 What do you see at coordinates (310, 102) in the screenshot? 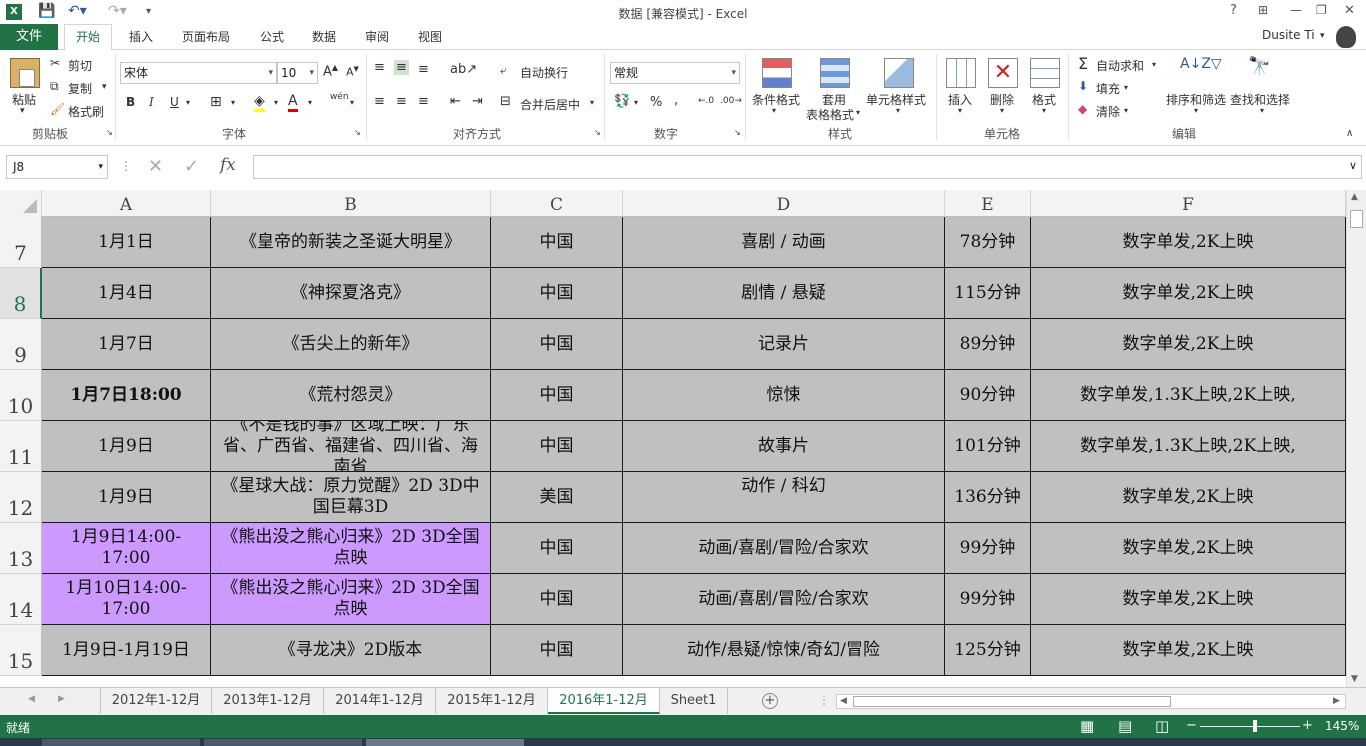
I see `font-color-dropdown-icon: ▾` at bounding box center [310, 102].